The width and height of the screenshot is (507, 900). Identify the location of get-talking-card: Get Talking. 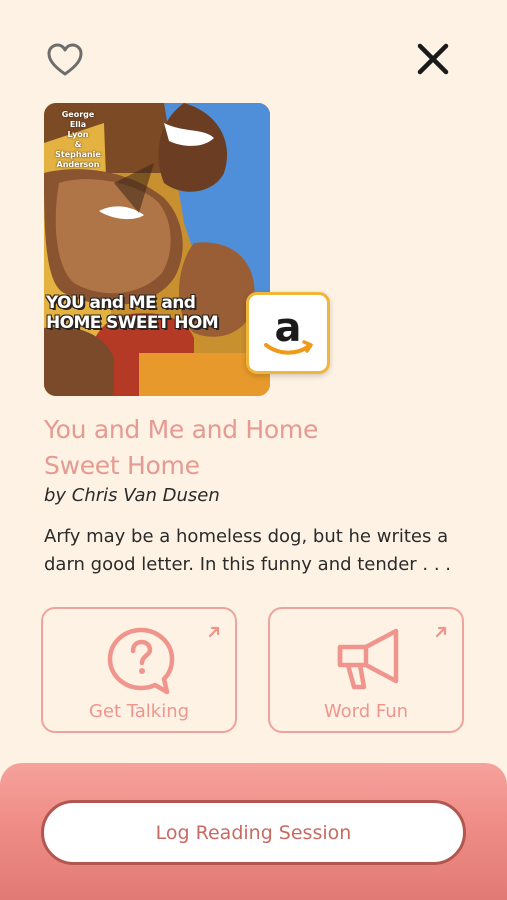
(139, 670).